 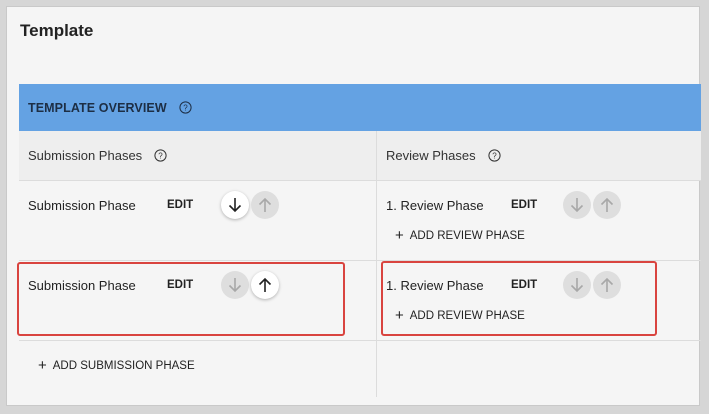 I want to click on review-phases-header-label: Review Phases, so click(x=431, y=155).